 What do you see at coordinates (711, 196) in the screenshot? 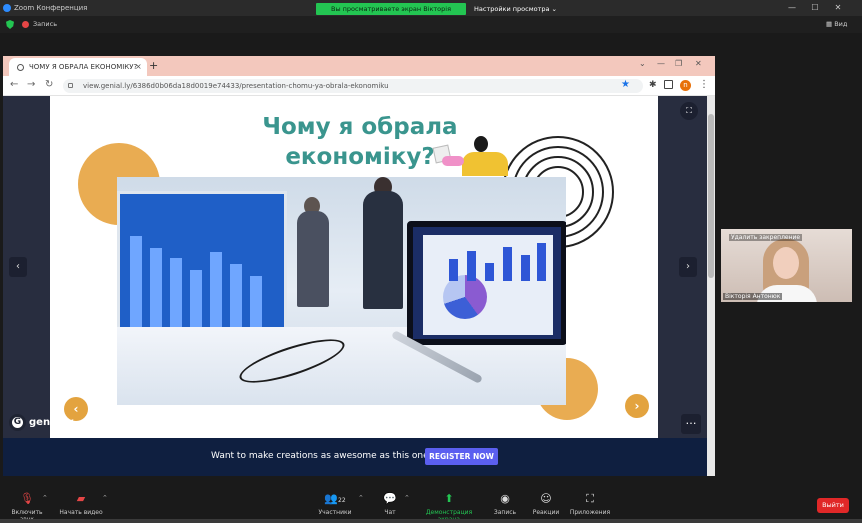
I see `scrollbar-thumb` at bounding box center [711, 196].